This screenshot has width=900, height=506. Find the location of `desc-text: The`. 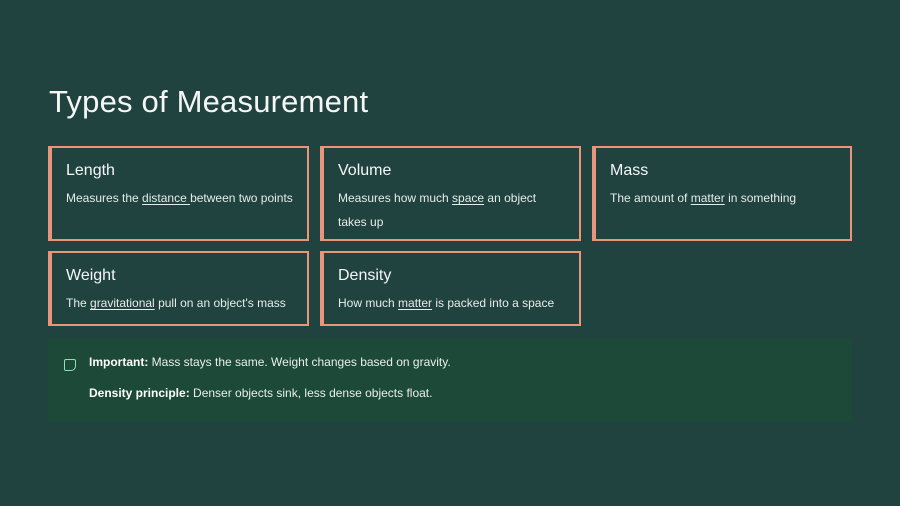

desc-text: The is located at coordinates (78, 303).